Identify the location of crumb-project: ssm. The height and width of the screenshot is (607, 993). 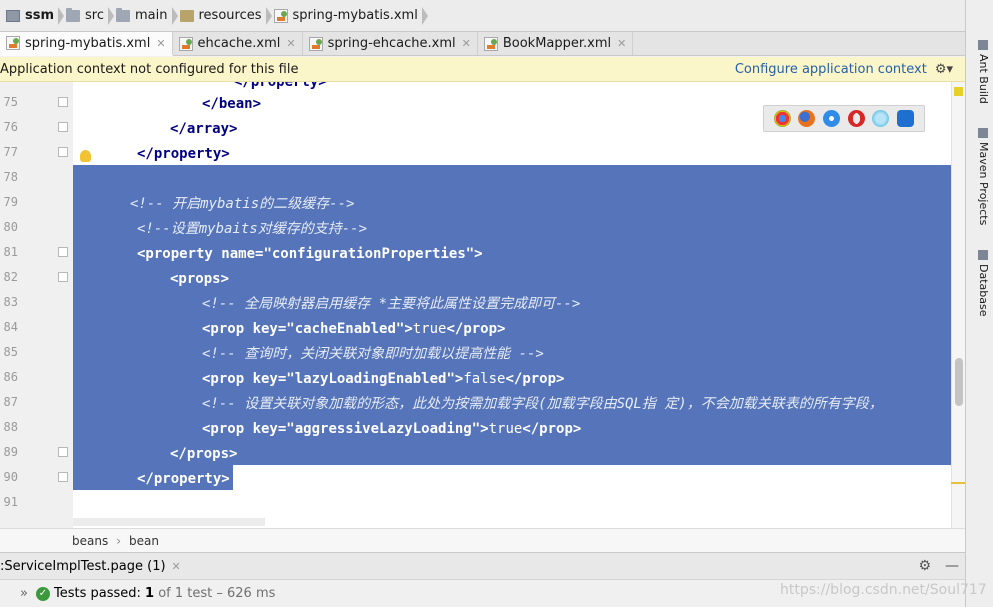
(32, 16).